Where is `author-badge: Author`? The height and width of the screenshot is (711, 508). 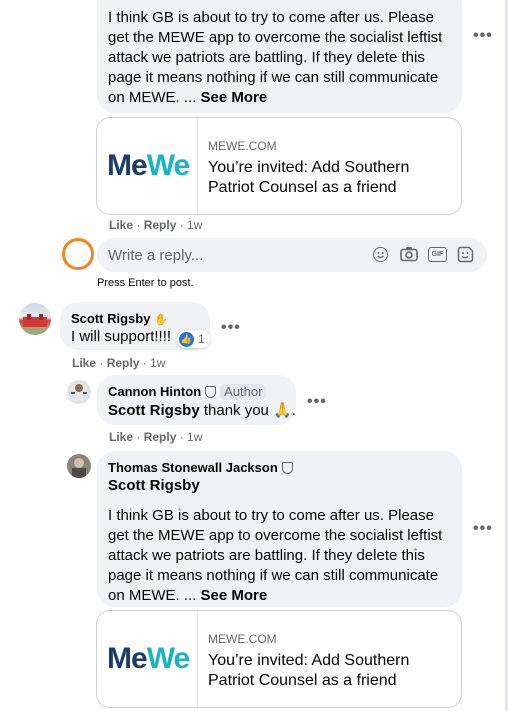
author-badge: Author is located at coordinates (243, 392).